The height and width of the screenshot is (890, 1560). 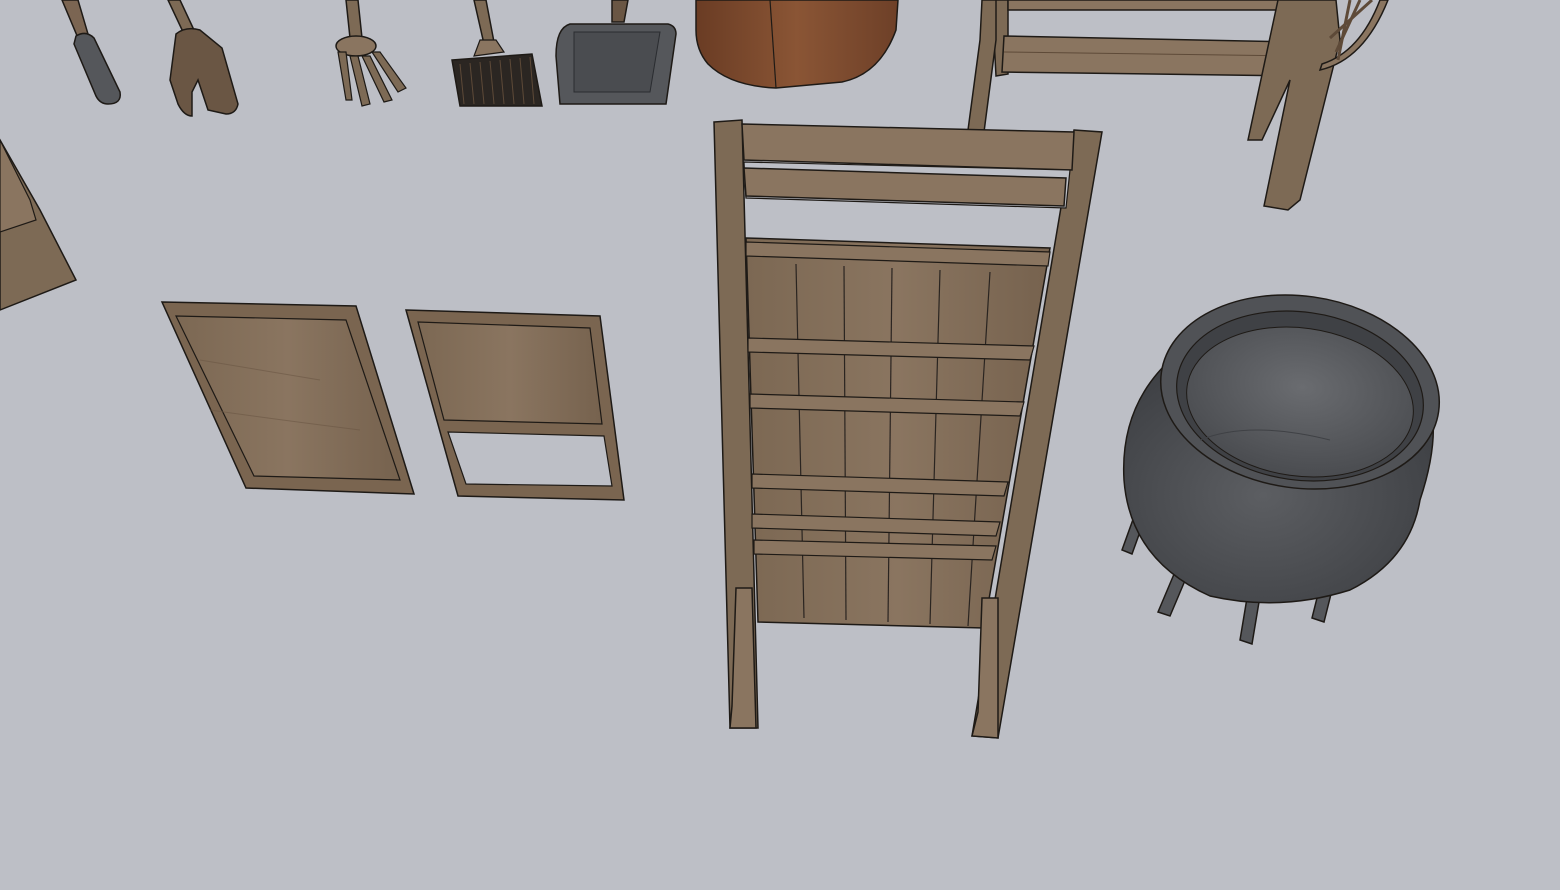 What do you see at coordinates (91, 52) in the screenshot?
I see `tool-handle` at bounding box center [91, 52].